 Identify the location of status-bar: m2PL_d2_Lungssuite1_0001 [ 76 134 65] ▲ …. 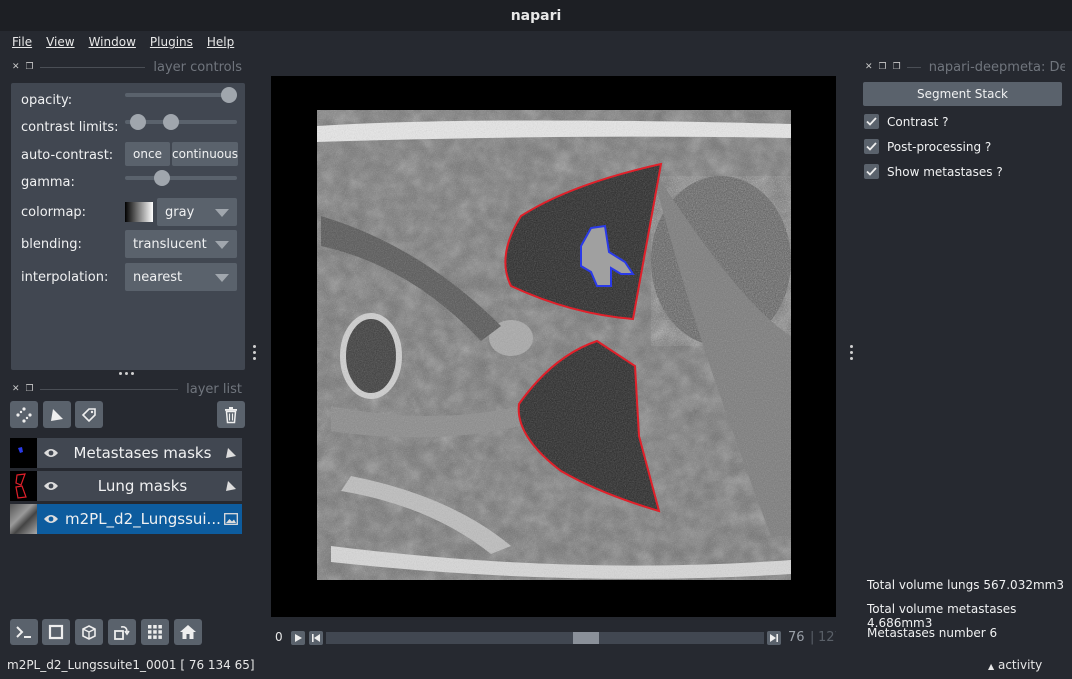
(536, 667).